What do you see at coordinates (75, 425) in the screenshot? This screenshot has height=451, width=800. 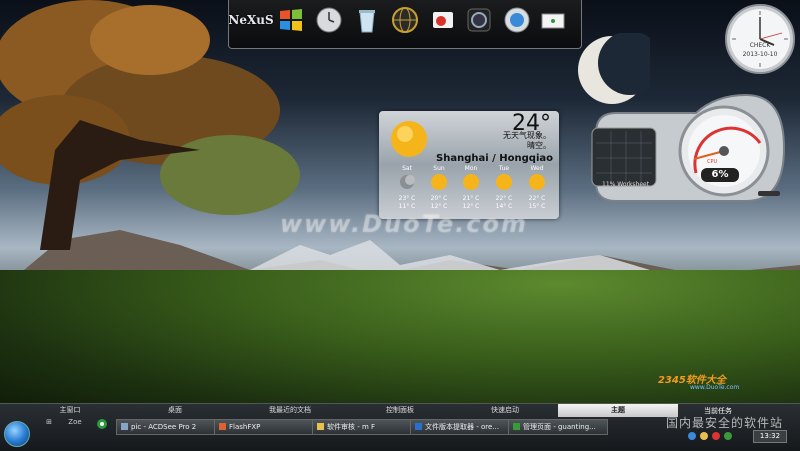 I see `zoe-icon: Zoe` at bounding box center [75, 425].